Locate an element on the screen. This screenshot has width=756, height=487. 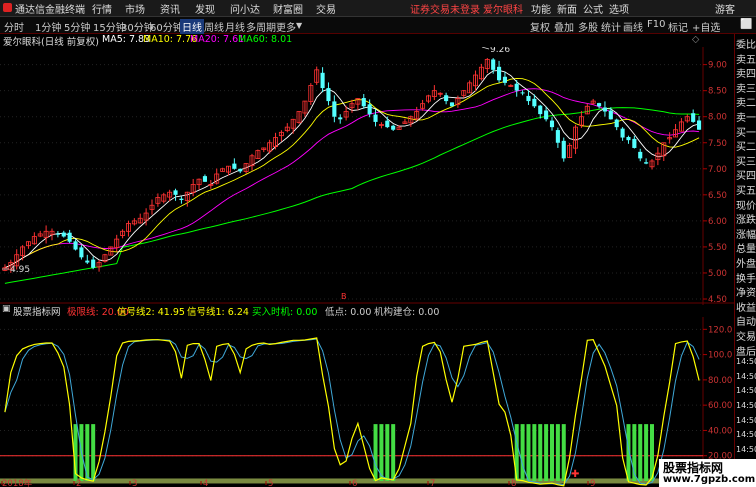
period-more: 更多 is located at coordinates (286, 26).